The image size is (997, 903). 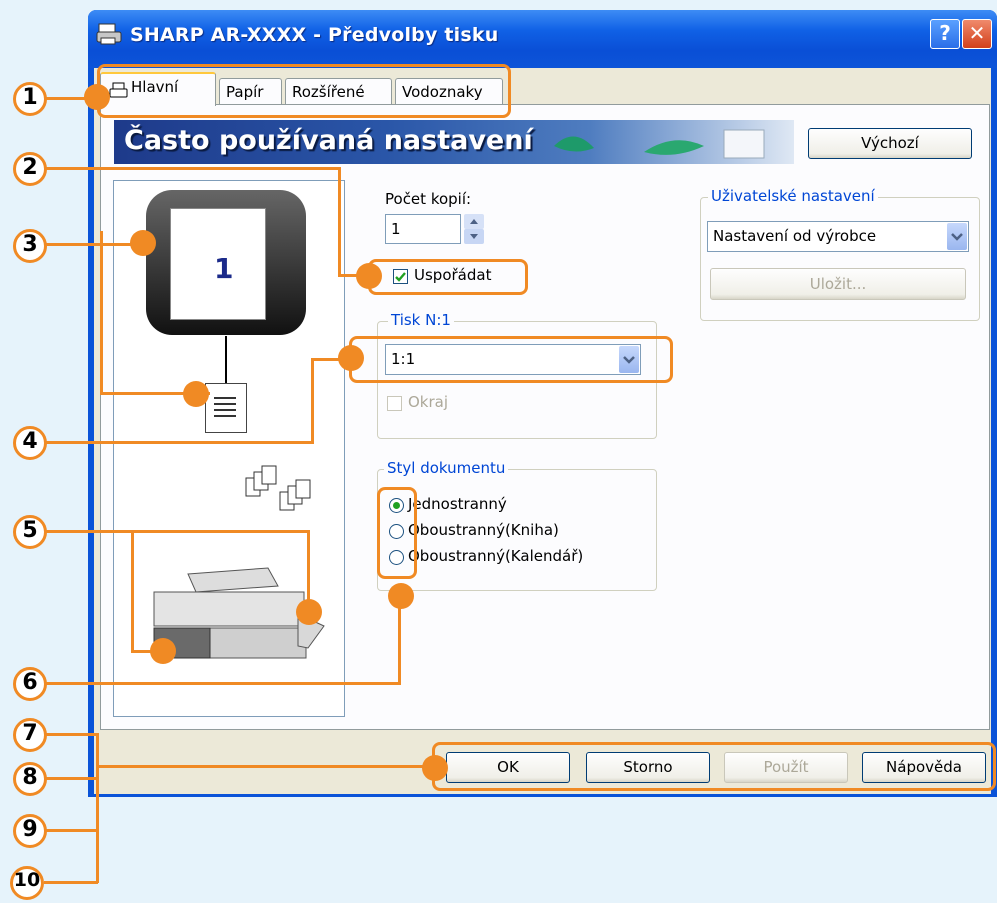 What do you see at coordinates (483, 530) in the screenshot?
I see `radio-duplex-book-label: Oboustranný(Kniha)` at bounding box center [483, 530].